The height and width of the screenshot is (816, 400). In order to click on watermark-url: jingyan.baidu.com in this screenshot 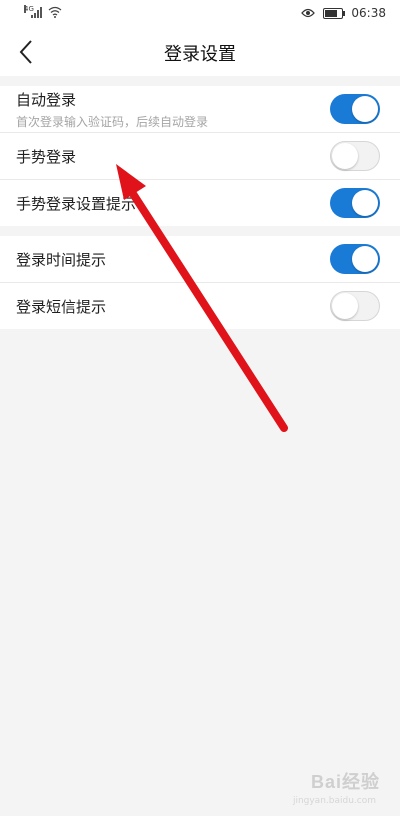, I will do `click(334, 801)`.